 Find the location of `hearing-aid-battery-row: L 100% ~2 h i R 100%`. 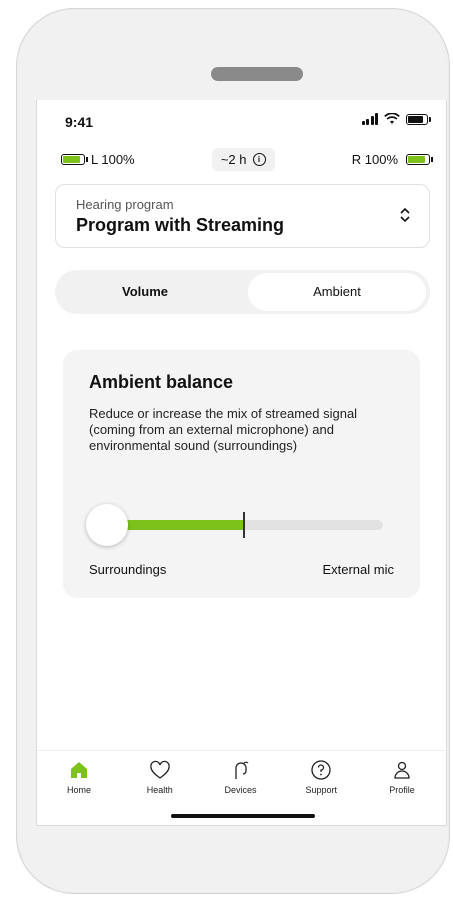

hearing-aid-battery-row: L 100% ~2 h i R 100% is located at coordinates (247, 159).